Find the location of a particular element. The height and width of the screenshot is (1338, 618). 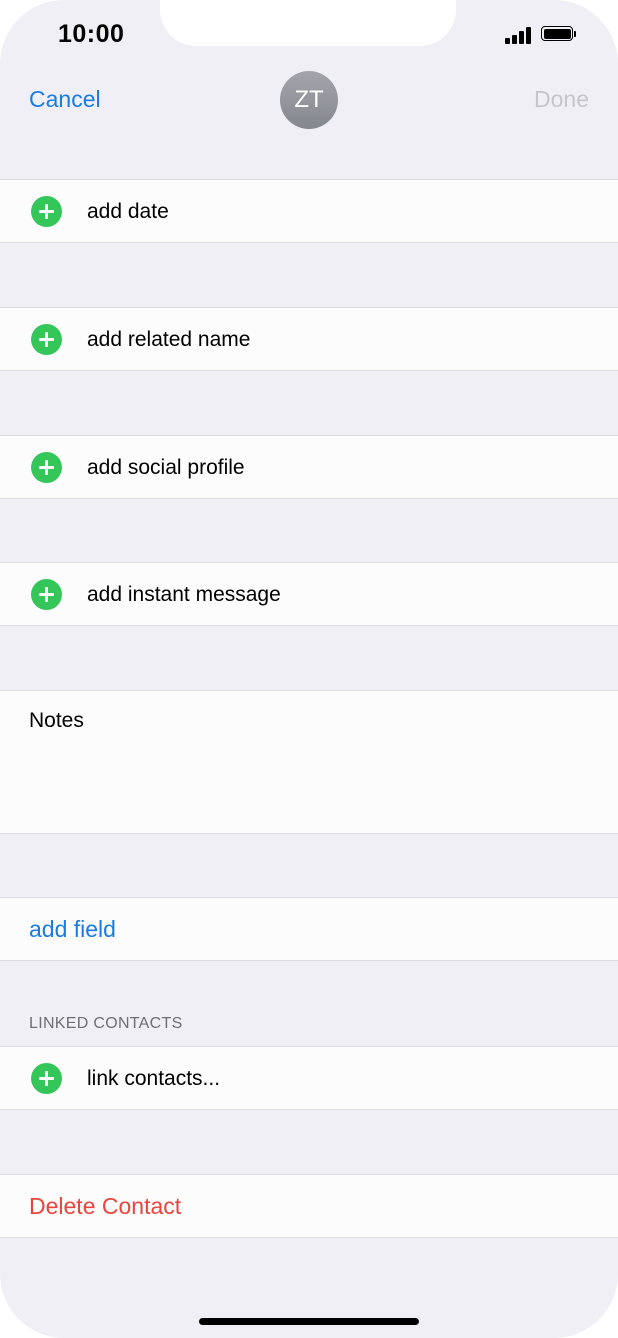

add-social-profile-label: add social profile is located at coordinates (166, 467).